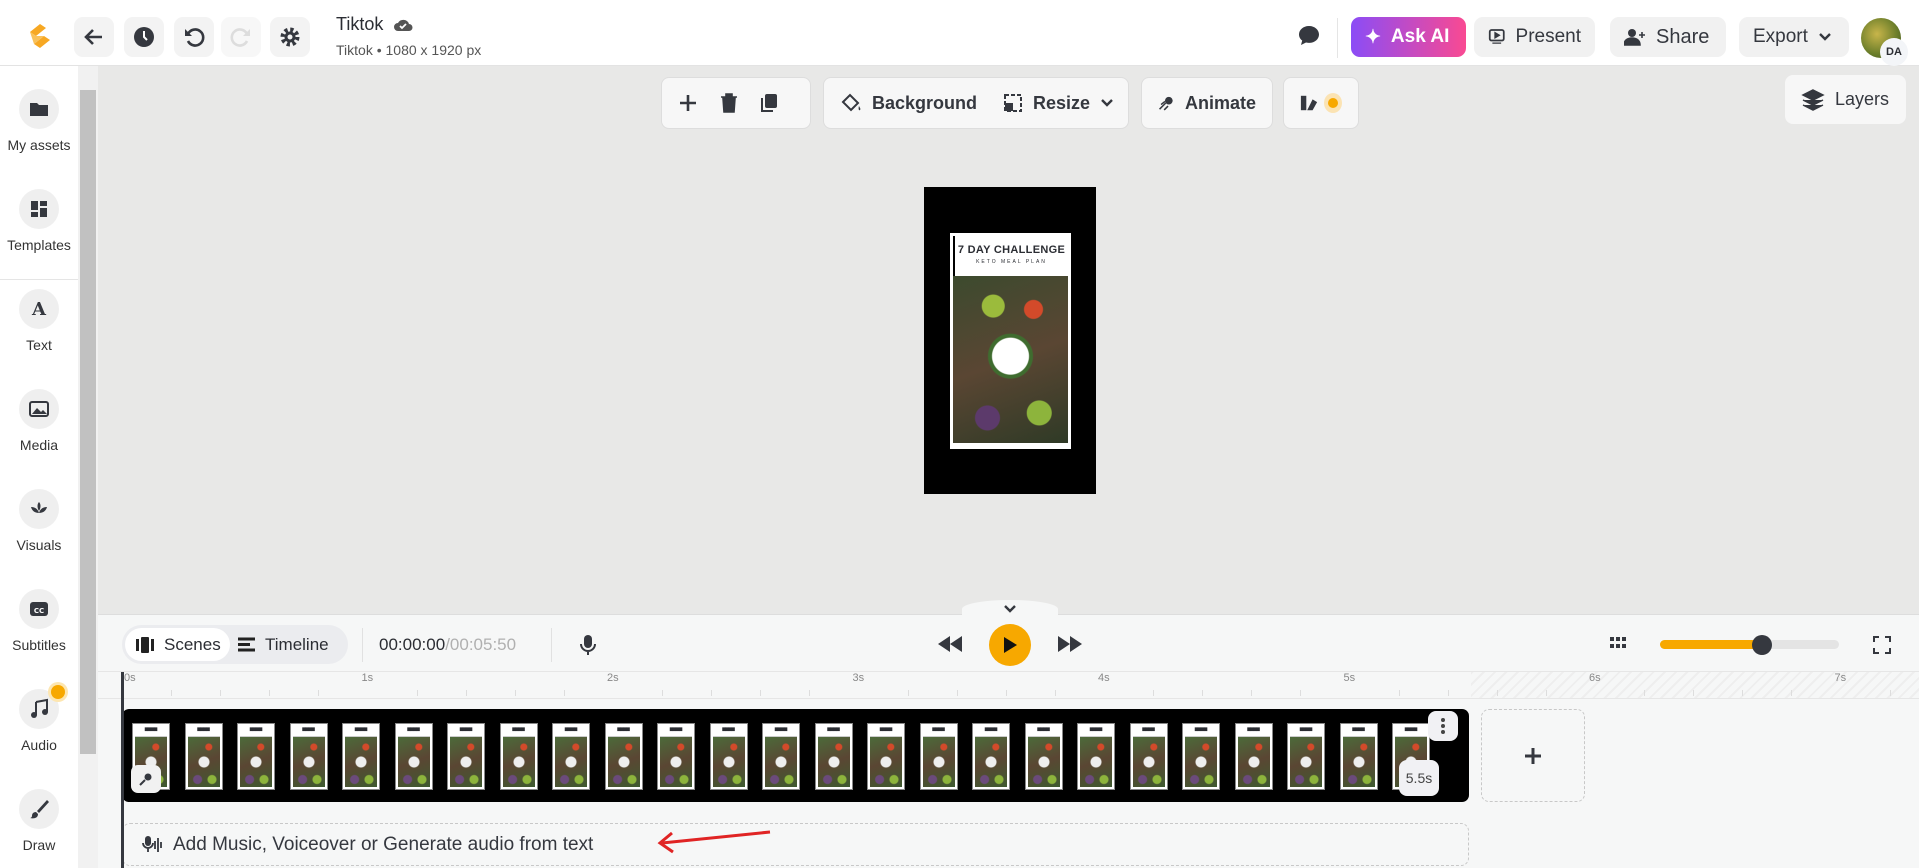  Describe the element at coordinates (1207, 103) in the screenshot. I see `animate-button: Animate` at that location.